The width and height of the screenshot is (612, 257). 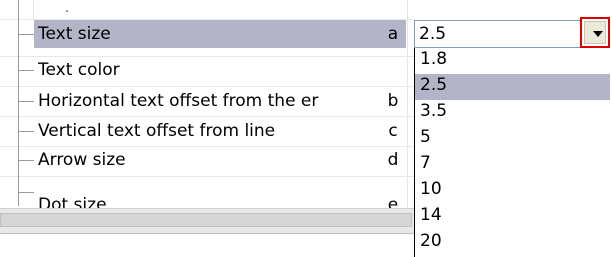 I want to click on property-key: b, so click(x=393, y=101).